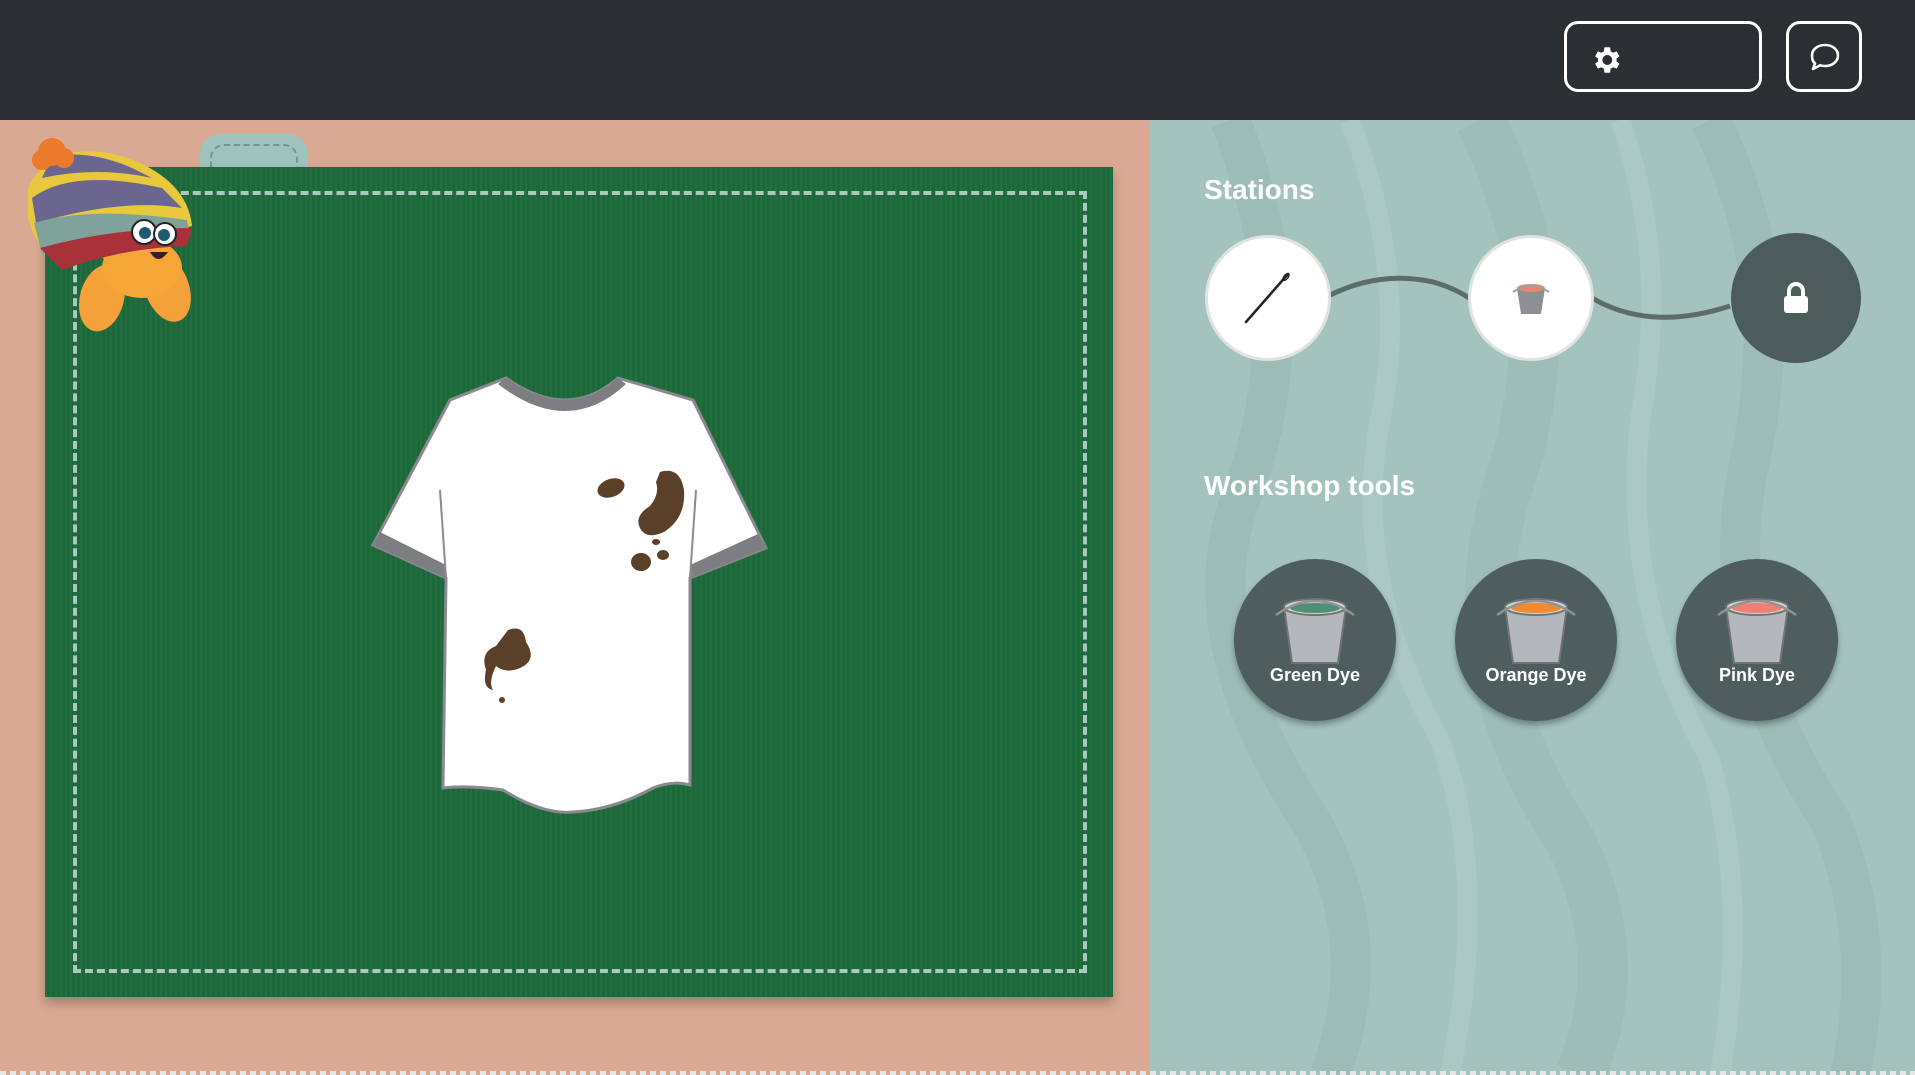 This screenshot has width=1915, height=1075. What do you see at coordinates (1315, 675) in the screenshot?
I see `tool-label: Green Dye` at bounding box center [1315, 675].